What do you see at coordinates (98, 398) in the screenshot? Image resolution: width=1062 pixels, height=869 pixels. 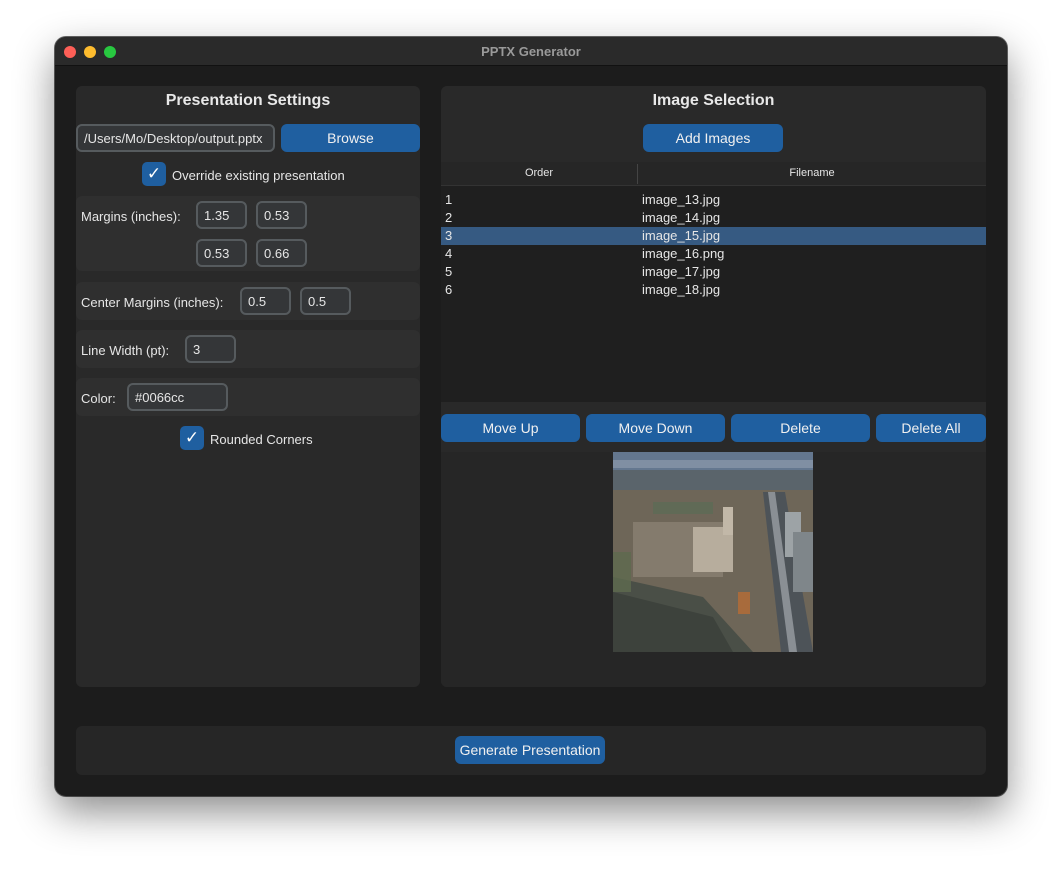 I see `color-label: Color:` at bounding box center [98, 398].